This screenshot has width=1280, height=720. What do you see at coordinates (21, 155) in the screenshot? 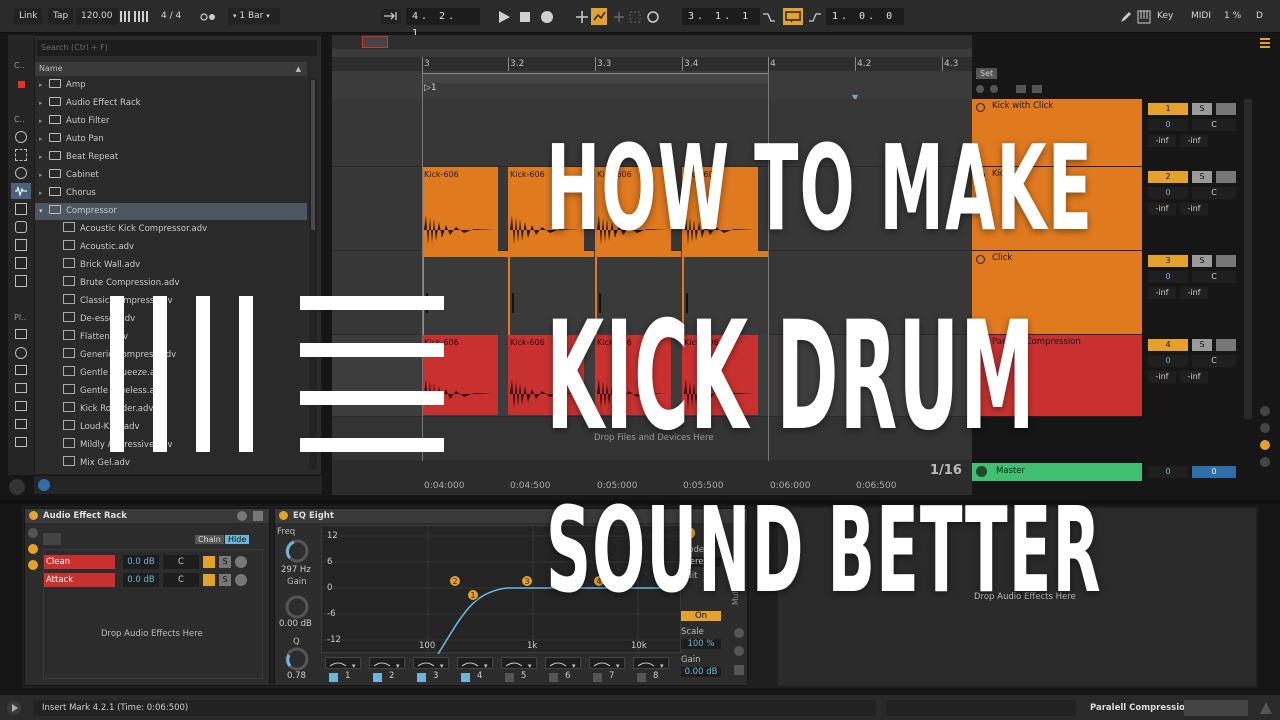
I see `drums-icon` at bounding box center [21, 155].